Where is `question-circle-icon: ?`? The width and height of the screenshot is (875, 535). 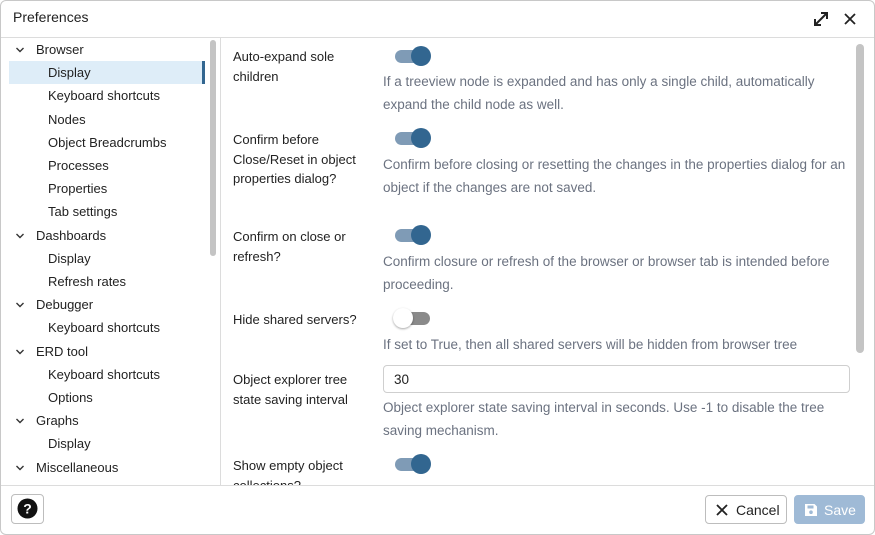
question-circle-icon: ? is located at coordinates (27, 508).